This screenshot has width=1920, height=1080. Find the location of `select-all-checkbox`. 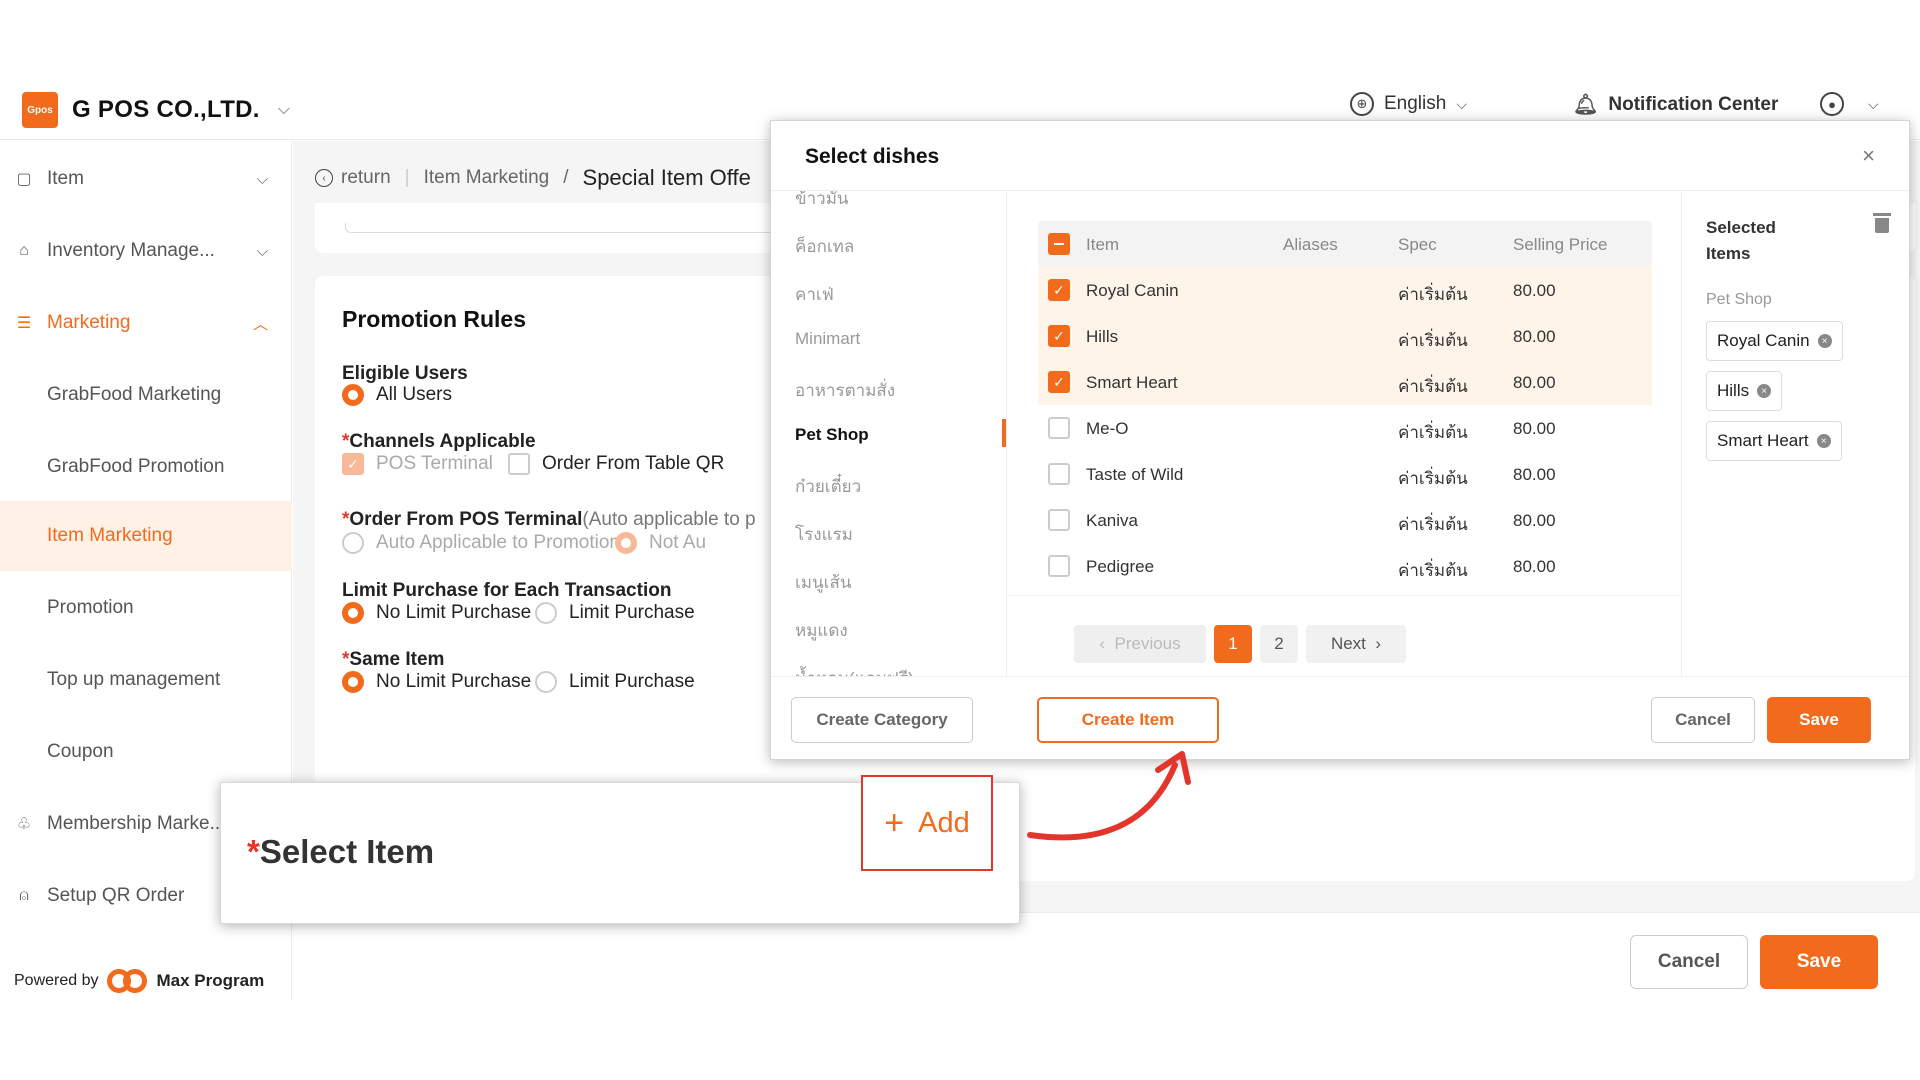

select-all-checkbox is located at coordinates (1059, 244).